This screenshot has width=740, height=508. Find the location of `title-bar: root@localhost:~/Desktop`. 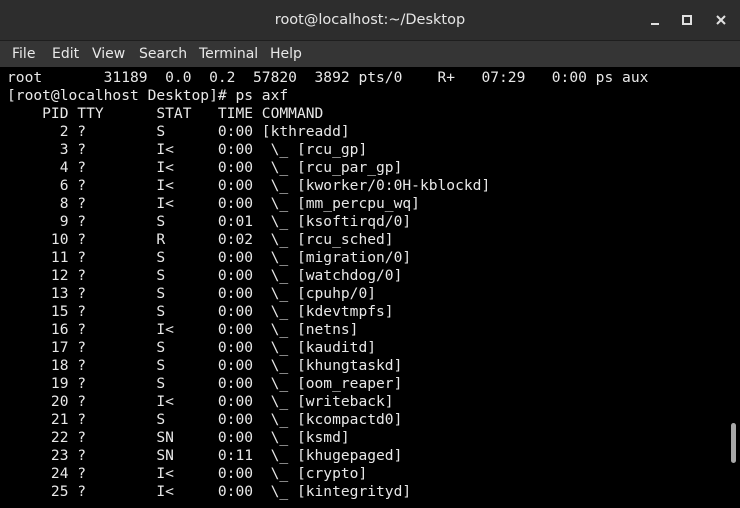

title-bar: root@localhost:~/Desktop is located at coordinates (370, 20).